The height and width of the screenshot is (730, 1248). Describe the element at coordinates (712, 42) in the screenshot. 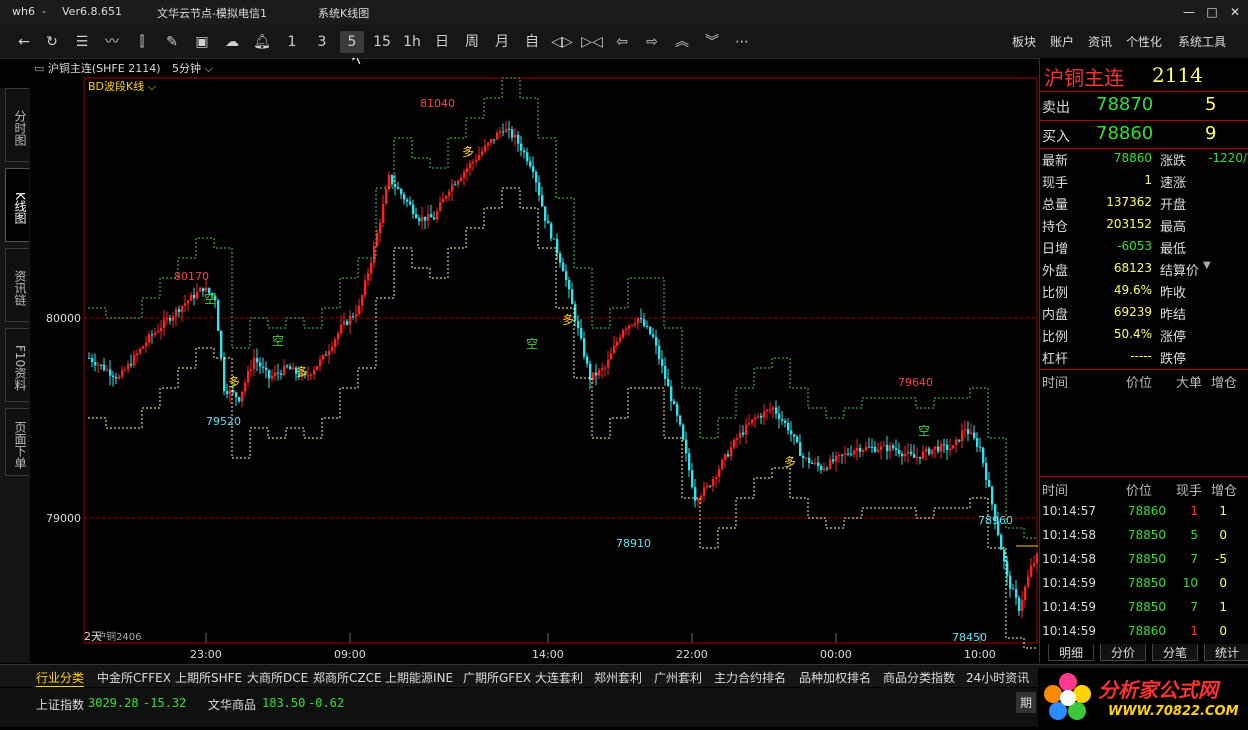

I see `chevron-down-icon: ︾` at that location.